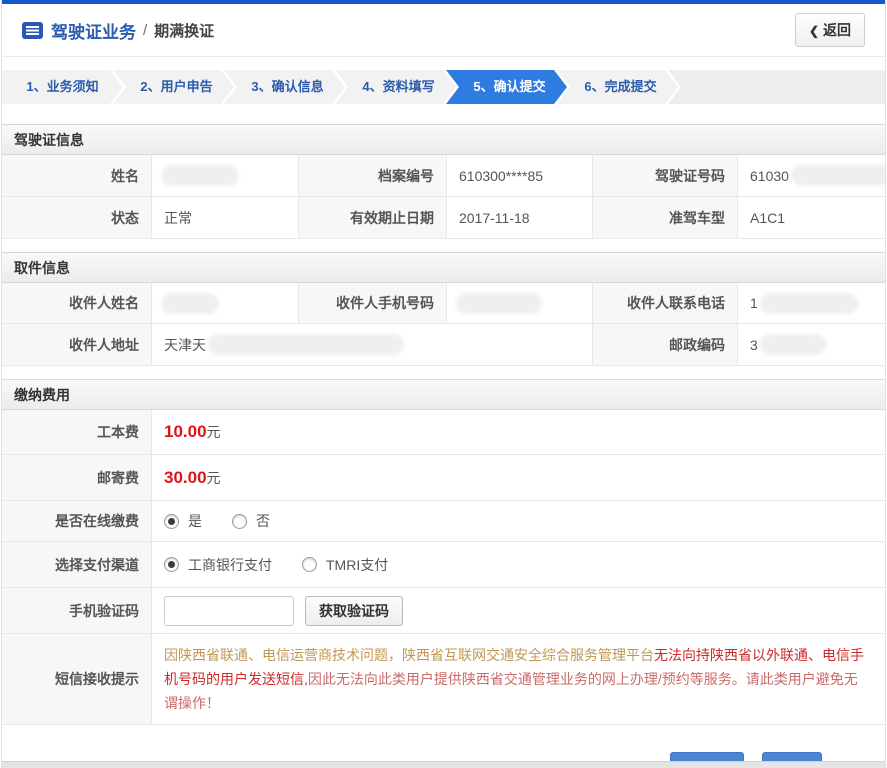 Image resolution: width=887 pixels, height=768 pixels. Describe the element at coordinates (184, 31) in the screenshot. I see `breadcrumb-current: 期满换证` at that location.